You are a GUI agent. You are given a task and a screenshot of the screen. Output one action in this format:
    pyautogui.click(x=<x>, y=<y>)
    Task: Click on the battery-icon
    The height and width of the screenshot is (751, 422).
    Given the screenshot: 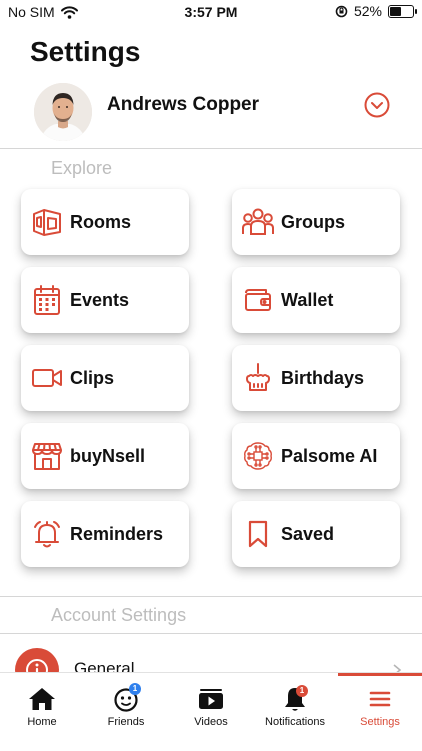 What is the action you would take?
    pyautogui.click(x=402, y=11)
    